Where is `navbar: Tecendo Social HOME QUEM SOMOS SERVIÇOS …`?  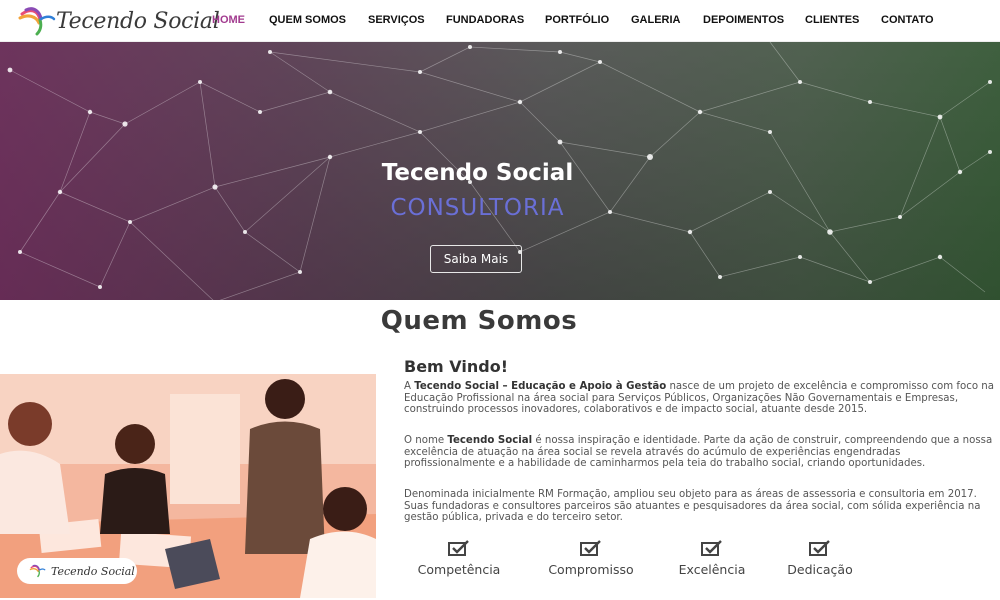 navbar: Tecendo Social HOME QUEM SOMOS SERVIÇOS … is located at coordinates (500, 21).